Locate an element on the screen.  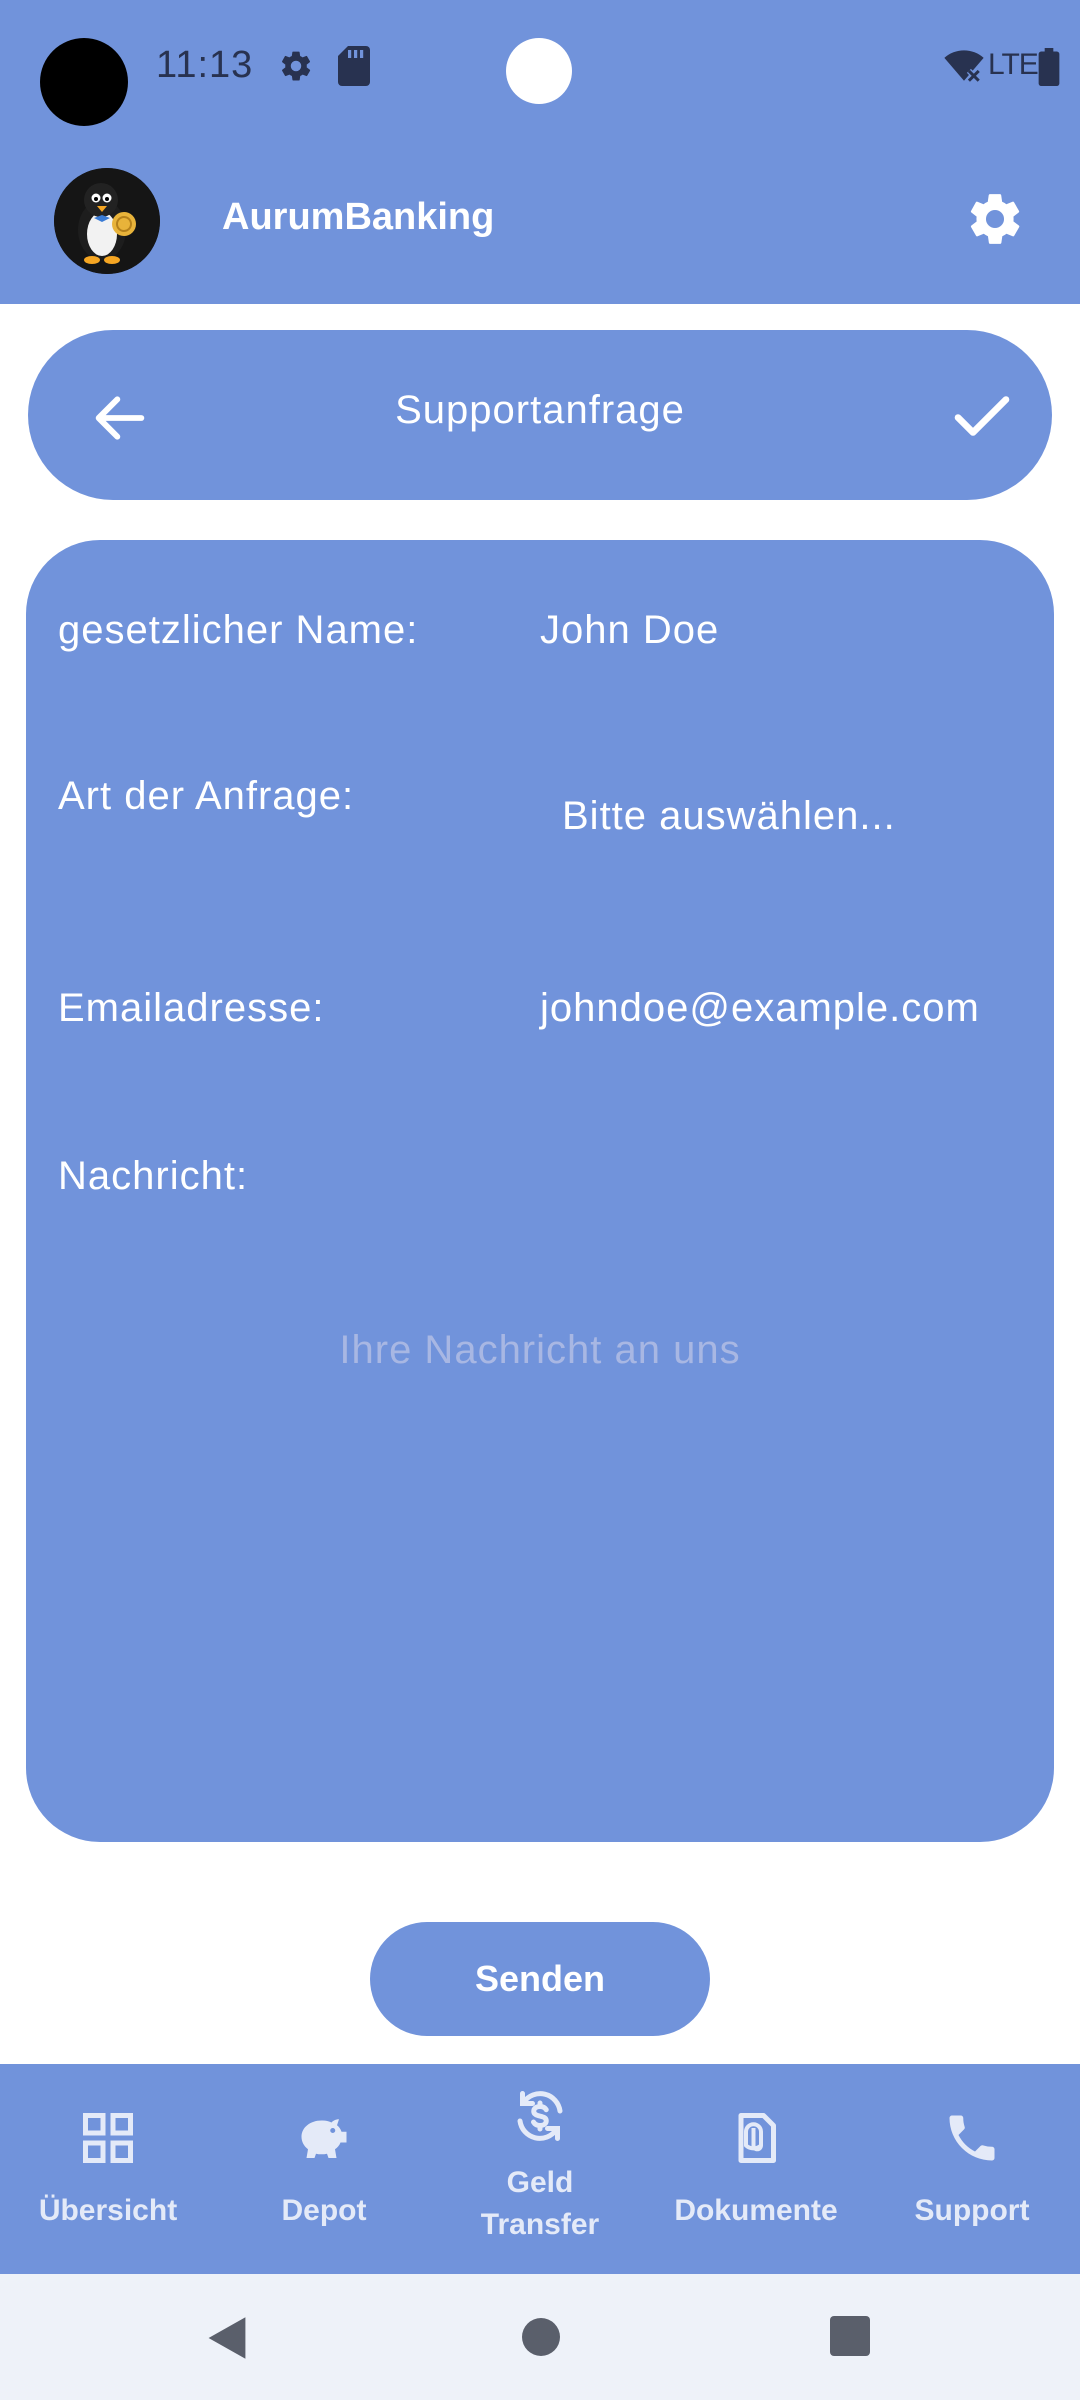
penguin-logo-icon is located at coordinates (107, 221).